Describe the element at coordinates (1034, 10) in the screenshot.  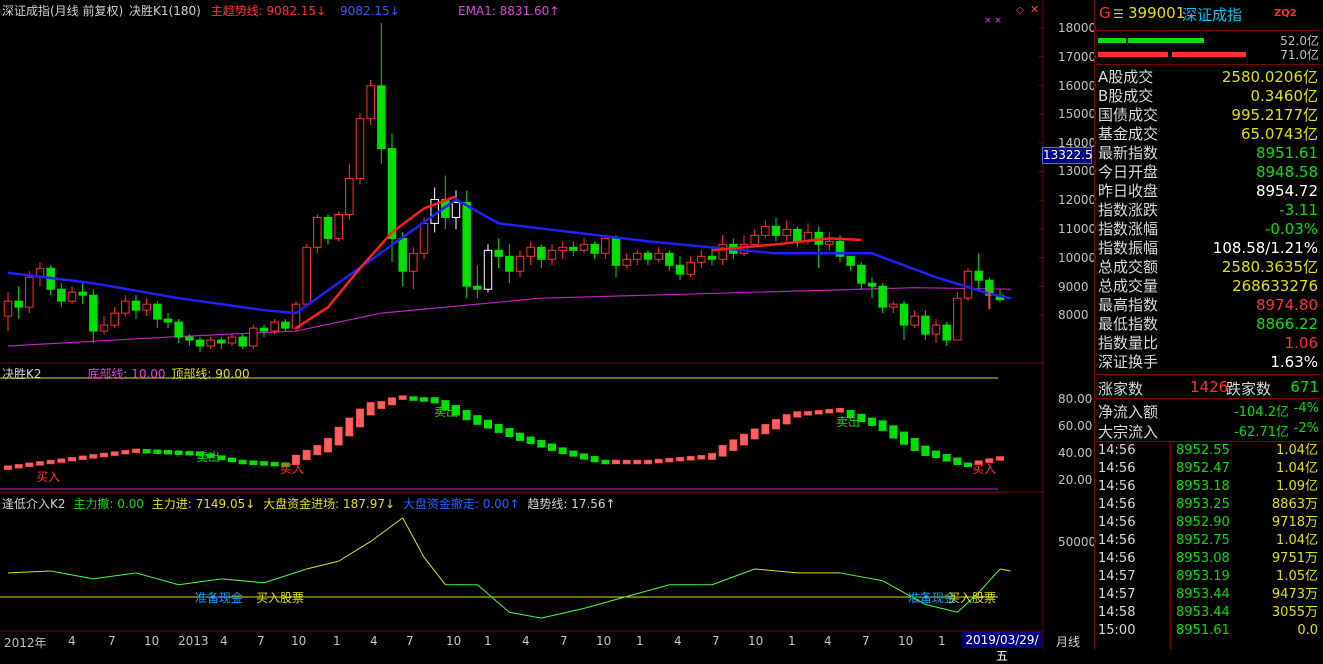
I see `close-icon: ✕` at that location.